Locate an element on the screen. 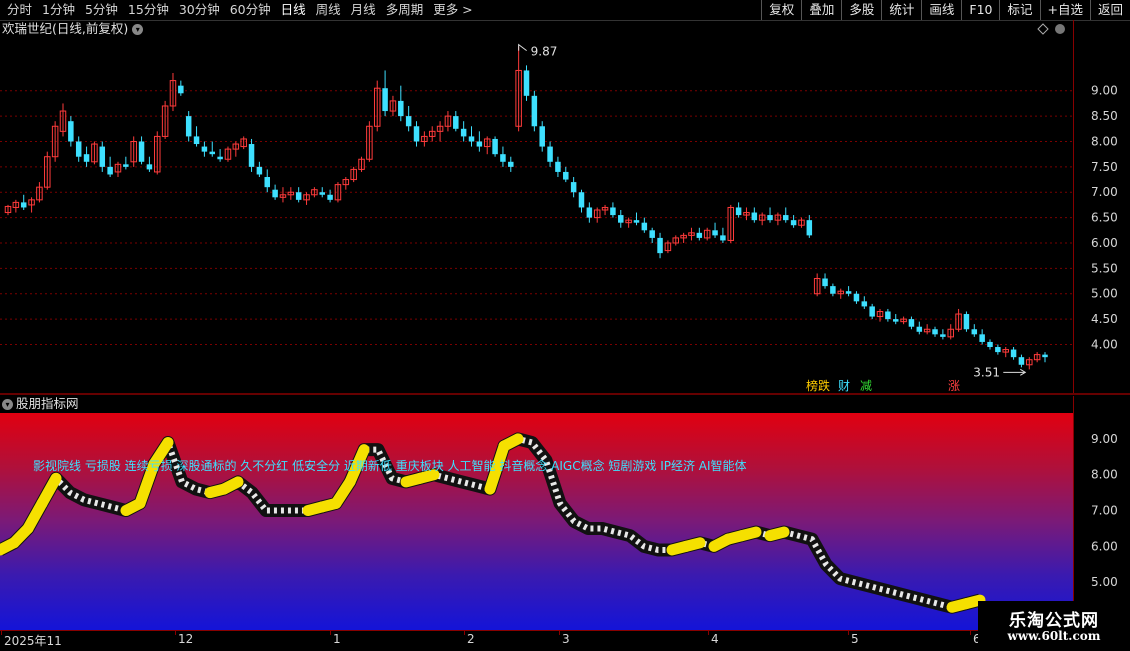 Image resolution: width=1130 pixels, height=651 pixels. period-8: 月线 is located at coordinates (363, 10).